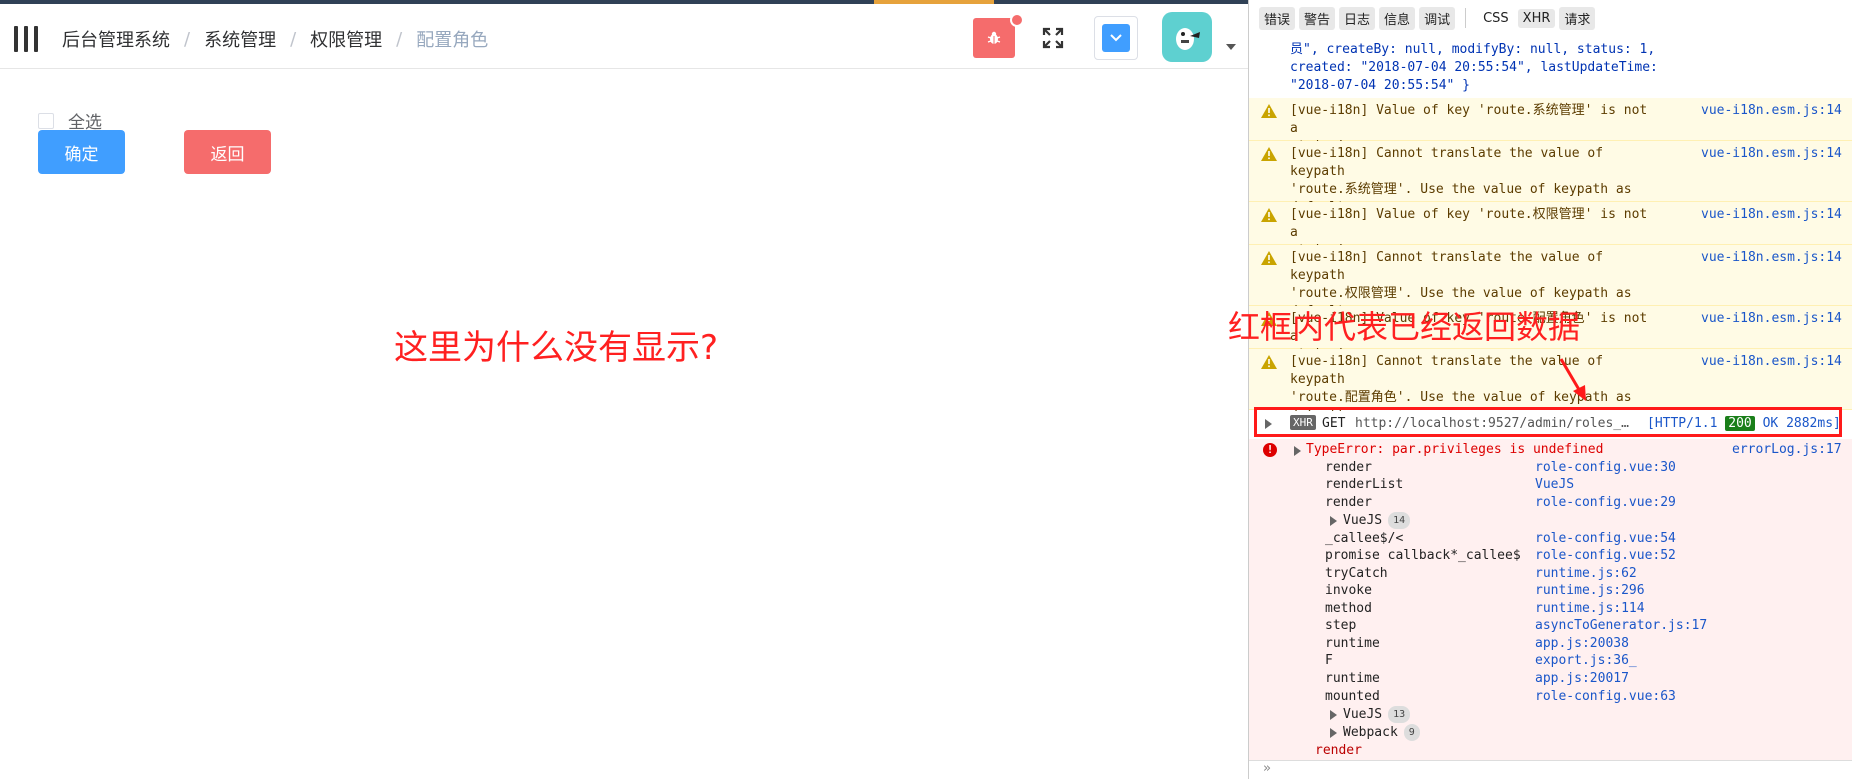 The height and width of the screenshot is (779, 1852). What do you see at coordinates (1605, 555) in the screenshot?
I see `stack-frame-src: role-config.vue:52` at bounding box center [1605, 555].